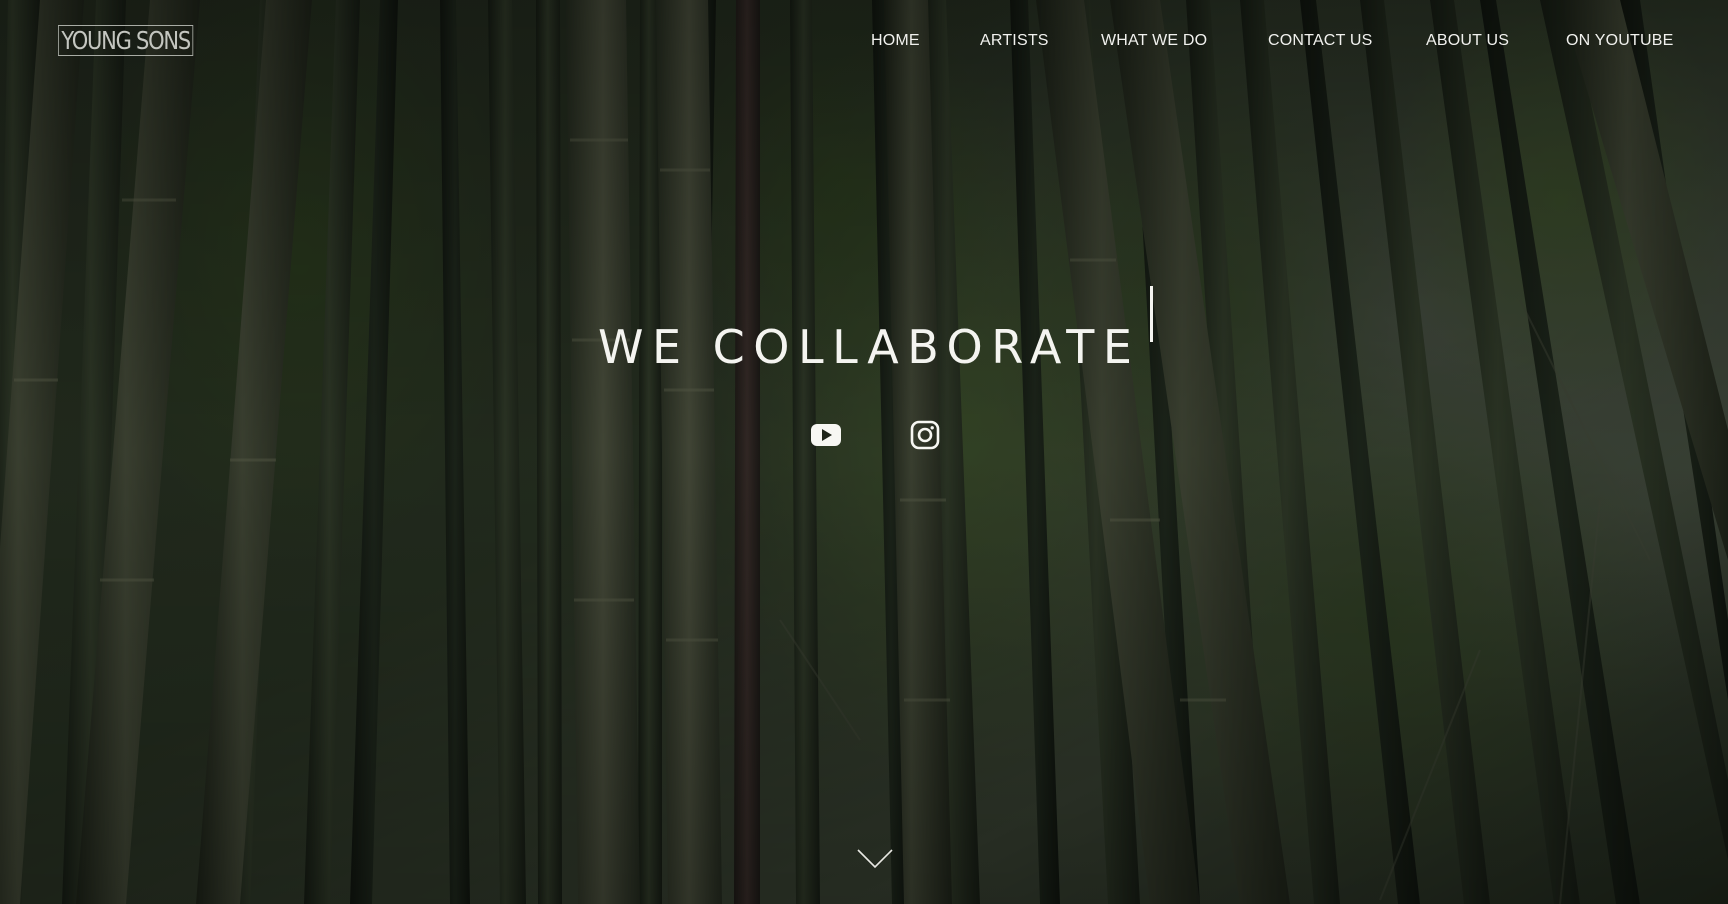 This screenshot has width=1728, height=904. What do you see at coordinates (1154, 41) in the screenshot?
I see `nav-what-we-do: WHAT WE DO` at bounding box center [1154, 41].